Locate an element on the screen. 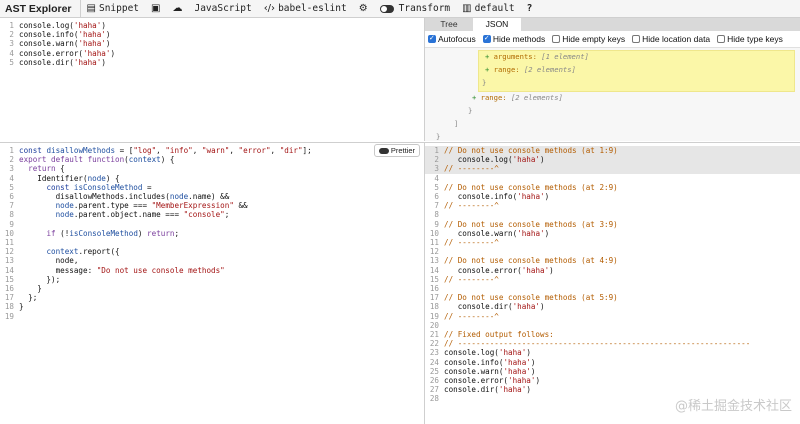 The width and height of the screenshot is (800, 424). prettier-toggle: Prettier is located at coordinates (396, 150).